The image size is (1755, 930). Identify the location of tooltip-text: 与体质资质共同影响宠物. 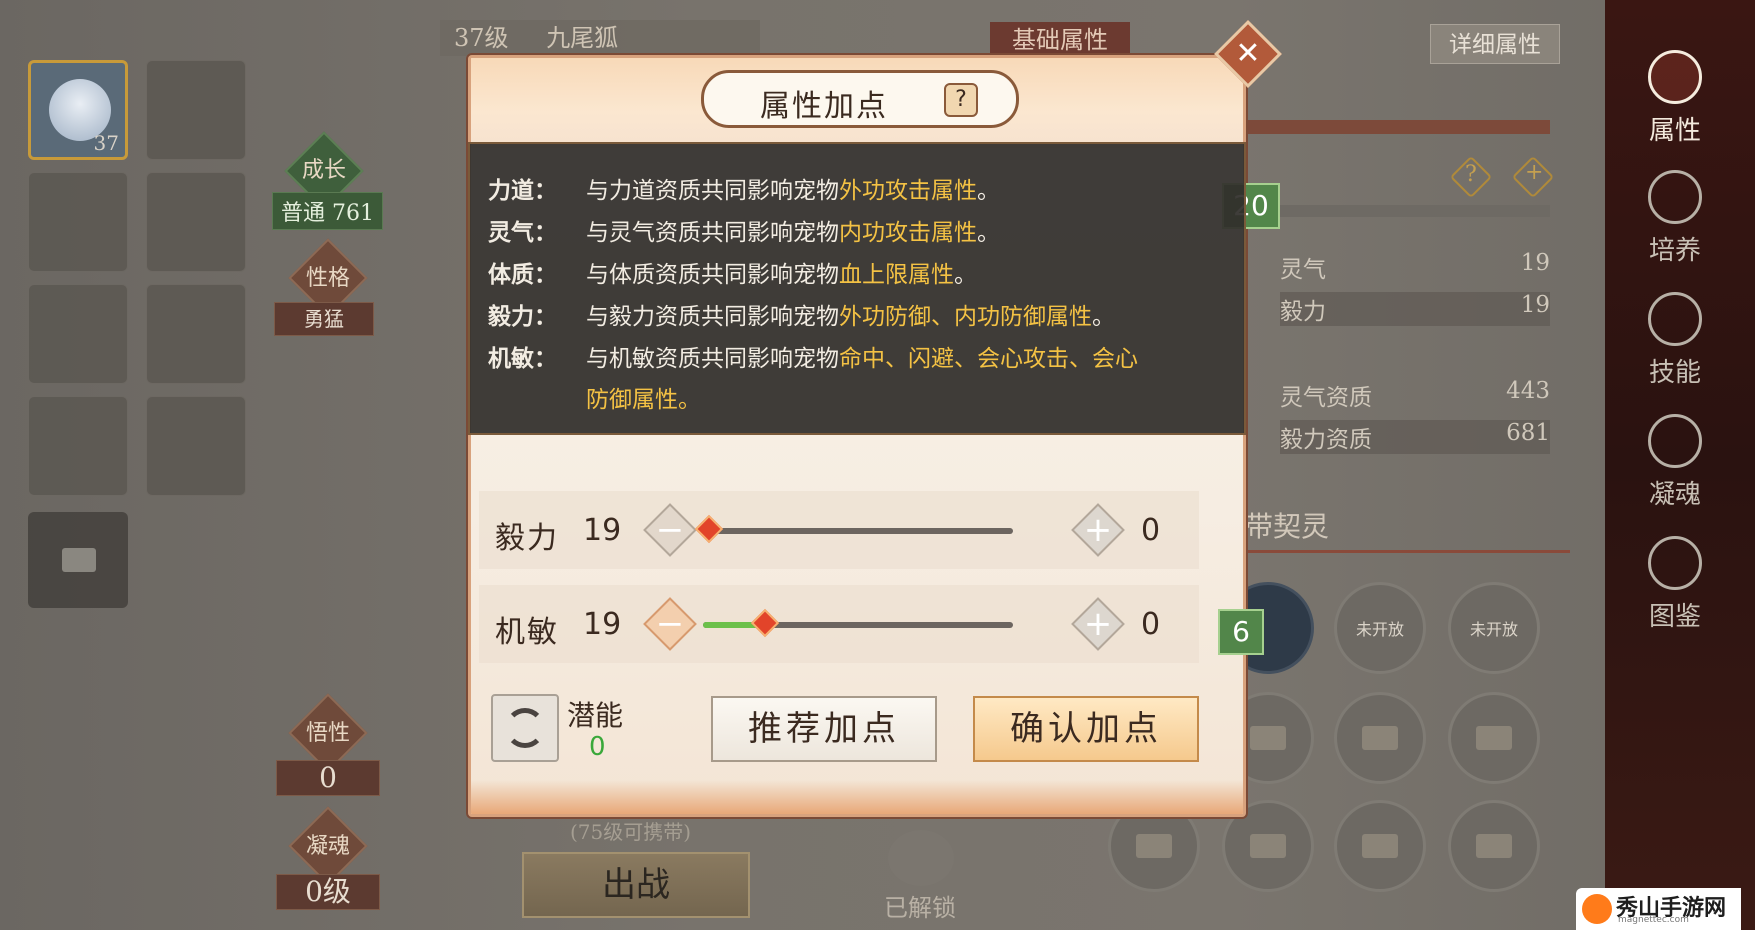
(712, 275).